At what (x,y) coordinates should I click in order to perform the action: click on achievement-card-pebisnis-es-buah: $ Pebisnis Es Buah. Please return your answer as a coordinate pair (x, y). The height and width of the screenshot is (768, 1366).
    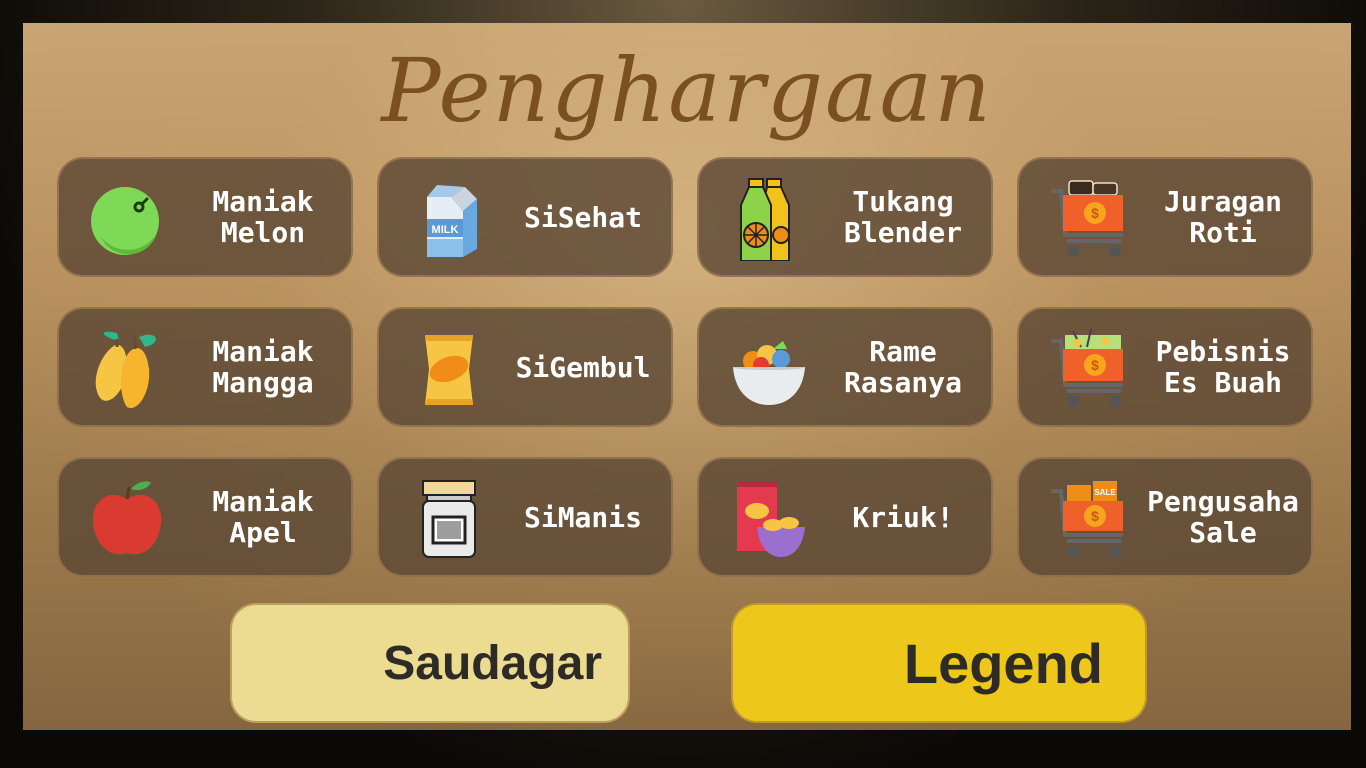
    Looking at the image, I should click on (1165, 367).